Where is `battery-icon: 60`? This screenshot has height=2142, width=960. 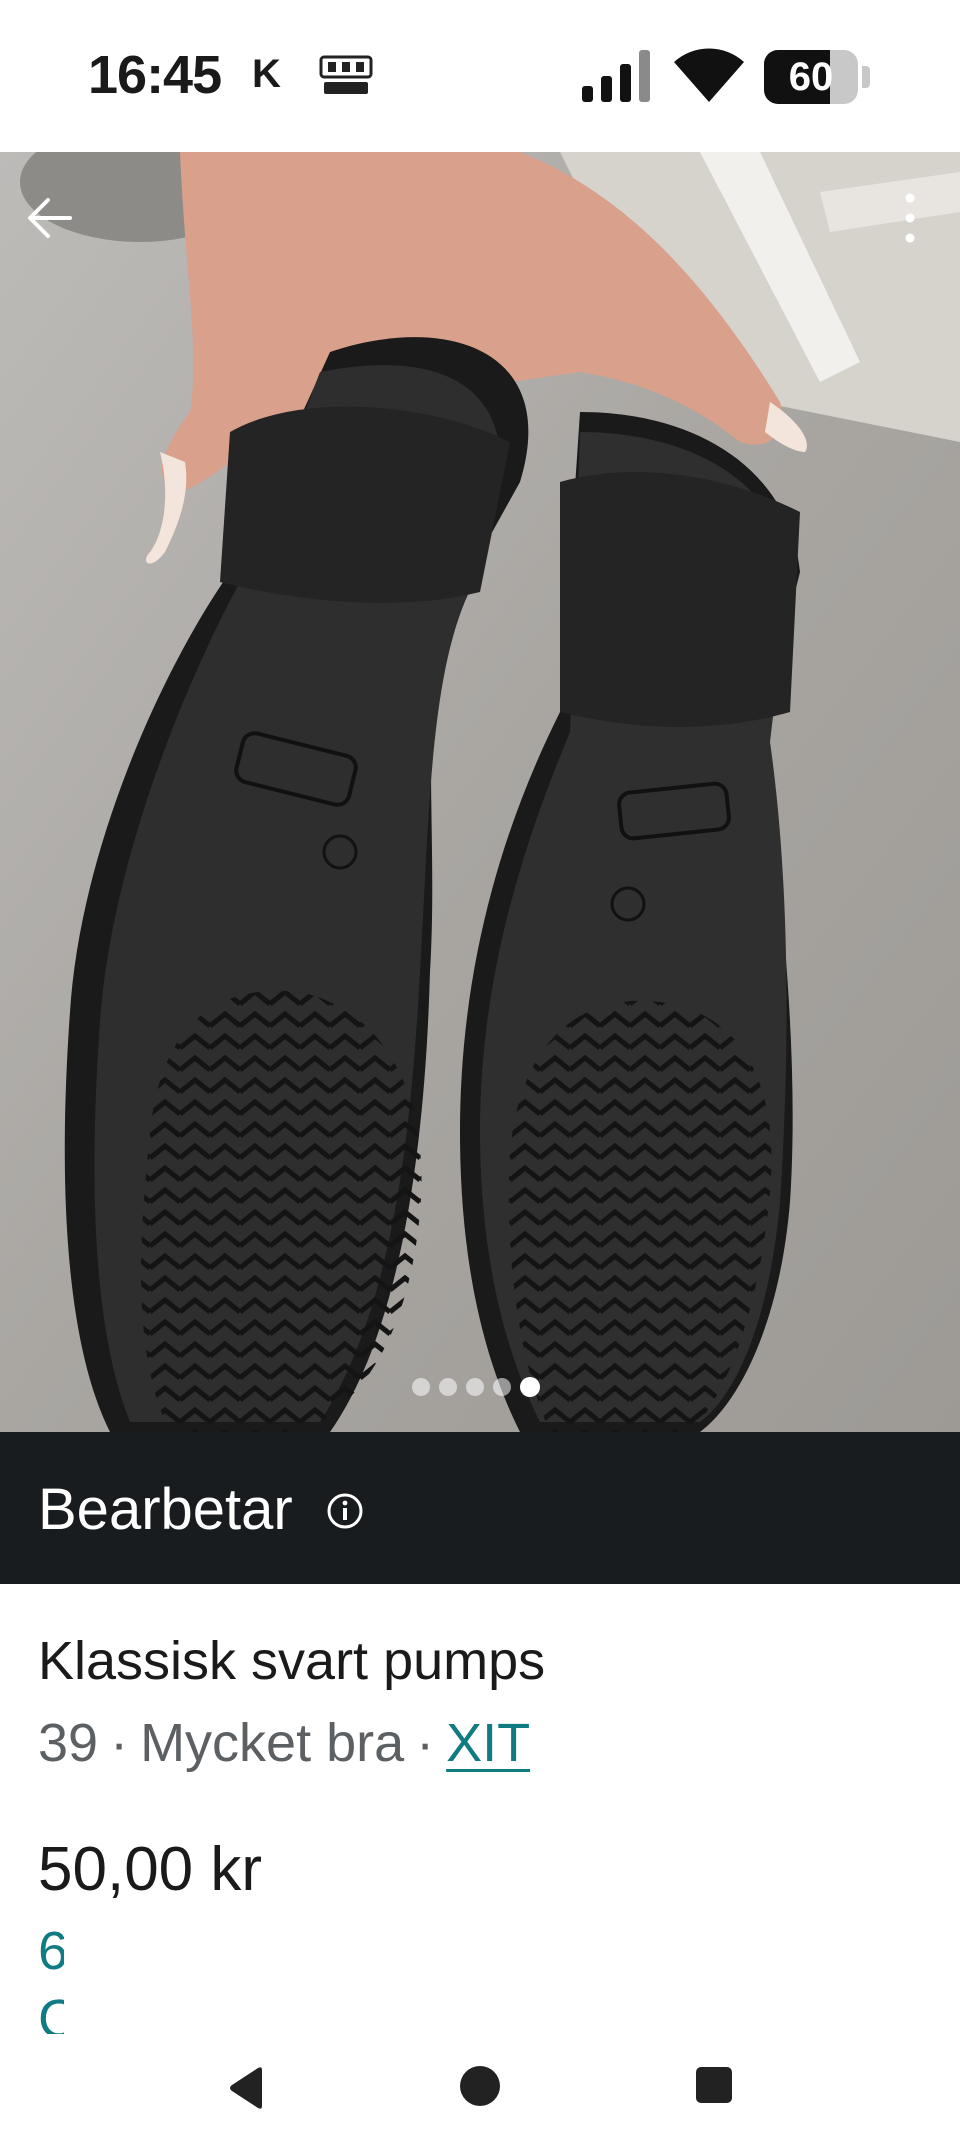 battery-icon: 60 is located at coordinates (819, 77).